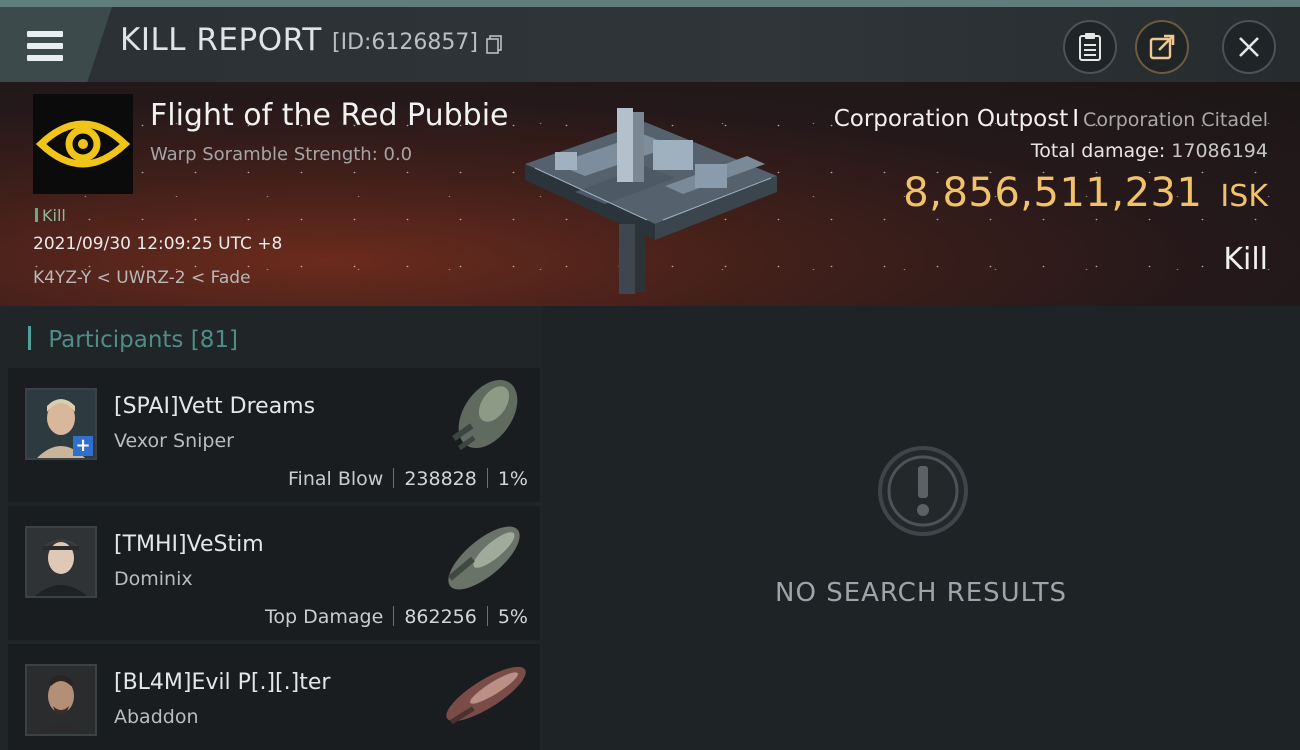 The height and width of the screenshot is (750, 1300). What do you see at coordinates (83, 446) in the screenshot?
I see `plus-icon: +` at bounding box center [83, 446].